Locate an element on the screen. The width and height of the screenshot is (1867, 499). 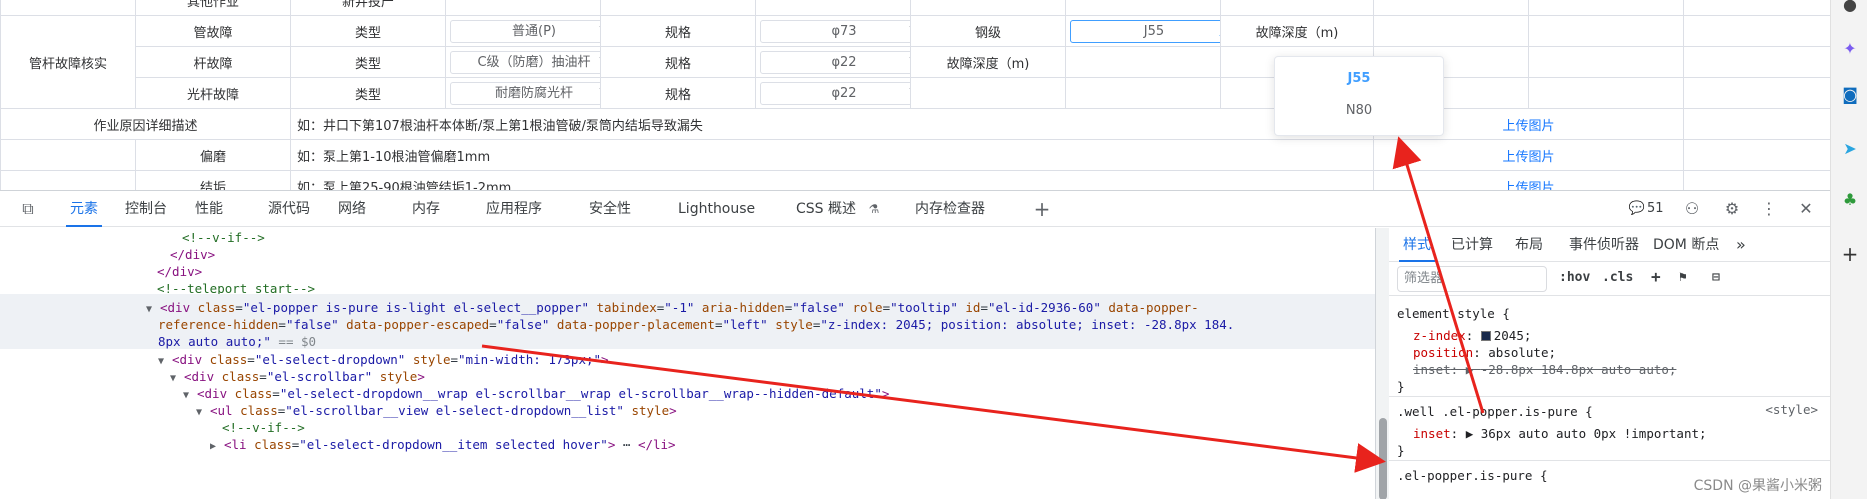
table-row: 杆故障 类型 C级（防磨）抽油杆﹀ 规格 φ22﹀ 故障深度（m) is located at coordinates (915, 62).